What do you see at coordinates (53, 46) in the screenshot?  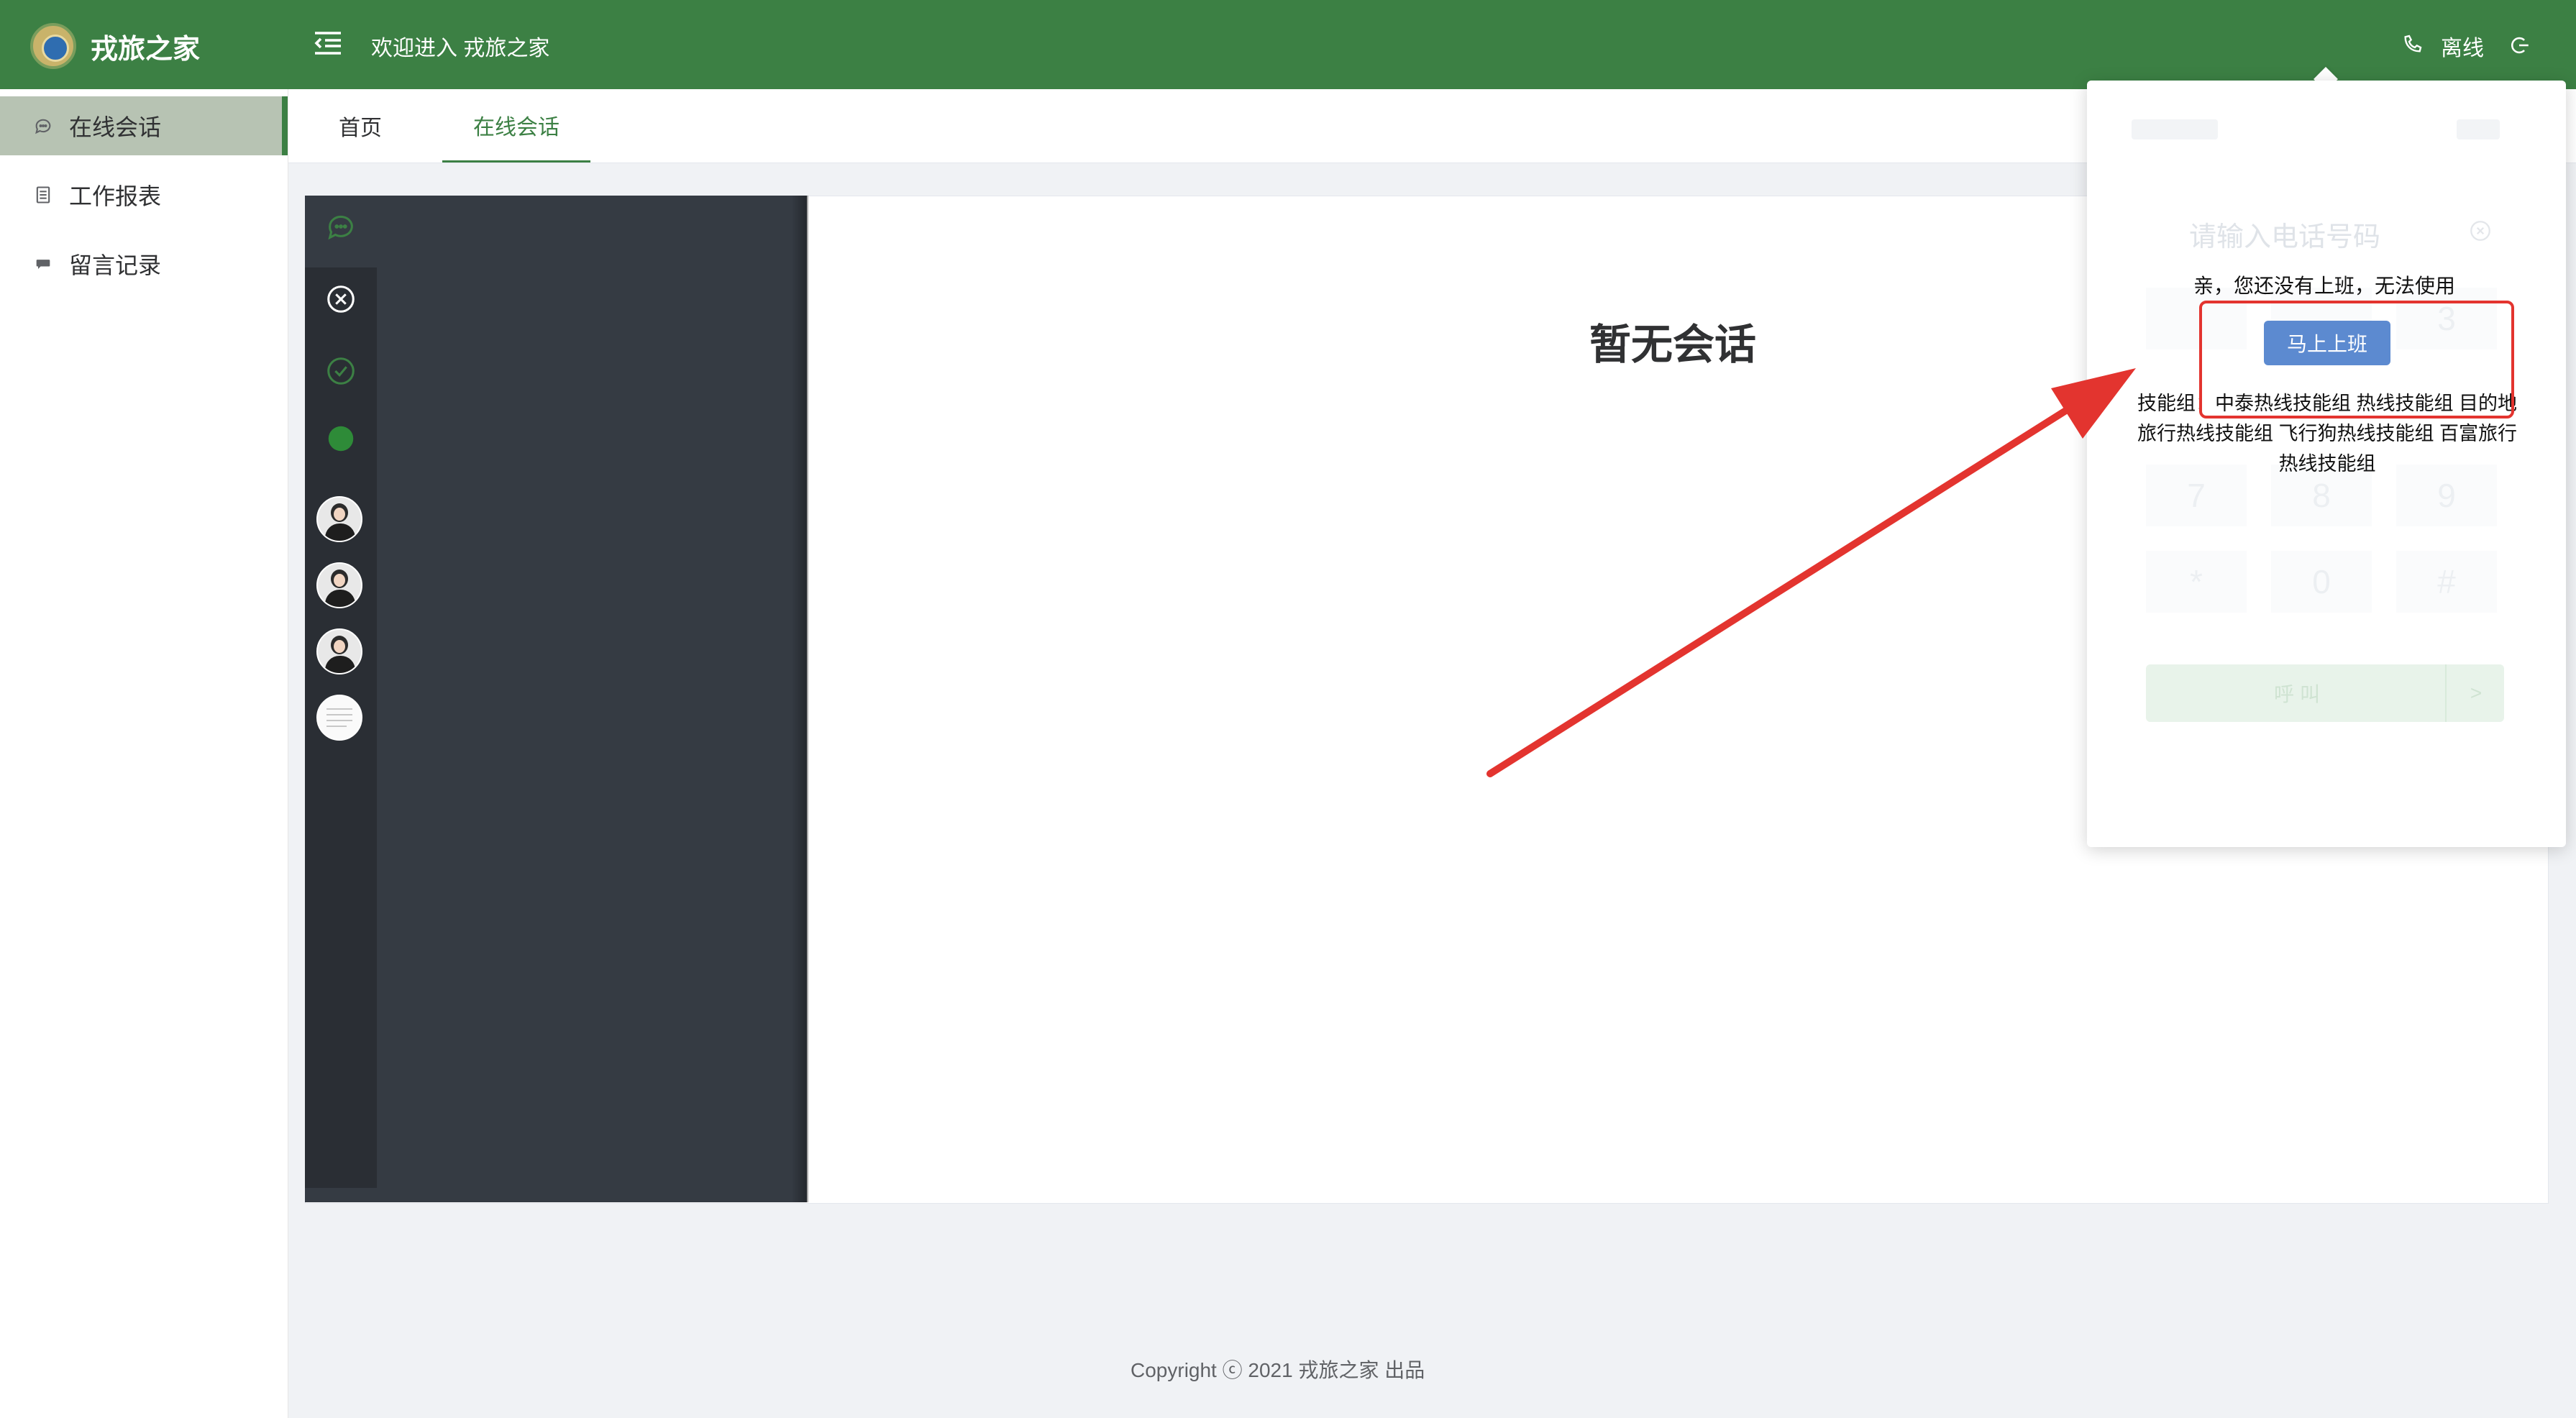 I see `emblem-logo-icon` at bounding box center [53, 46].